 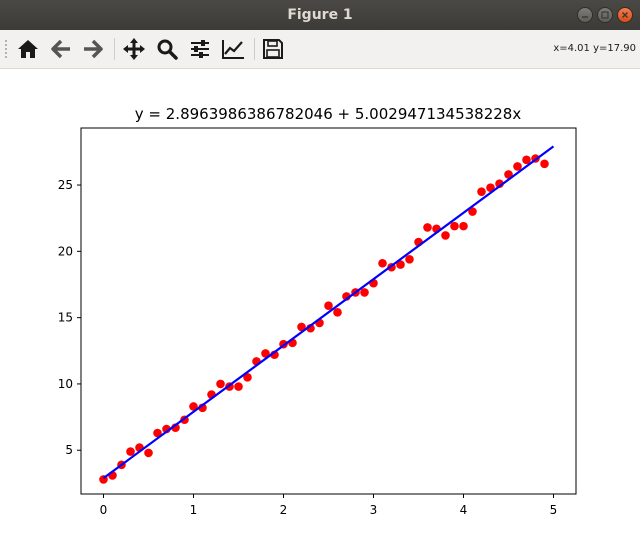 What do you see at coordinates (374, 510) in the screenshot?
I see `x-tick-label: 3` at bounding box center [374, 510].